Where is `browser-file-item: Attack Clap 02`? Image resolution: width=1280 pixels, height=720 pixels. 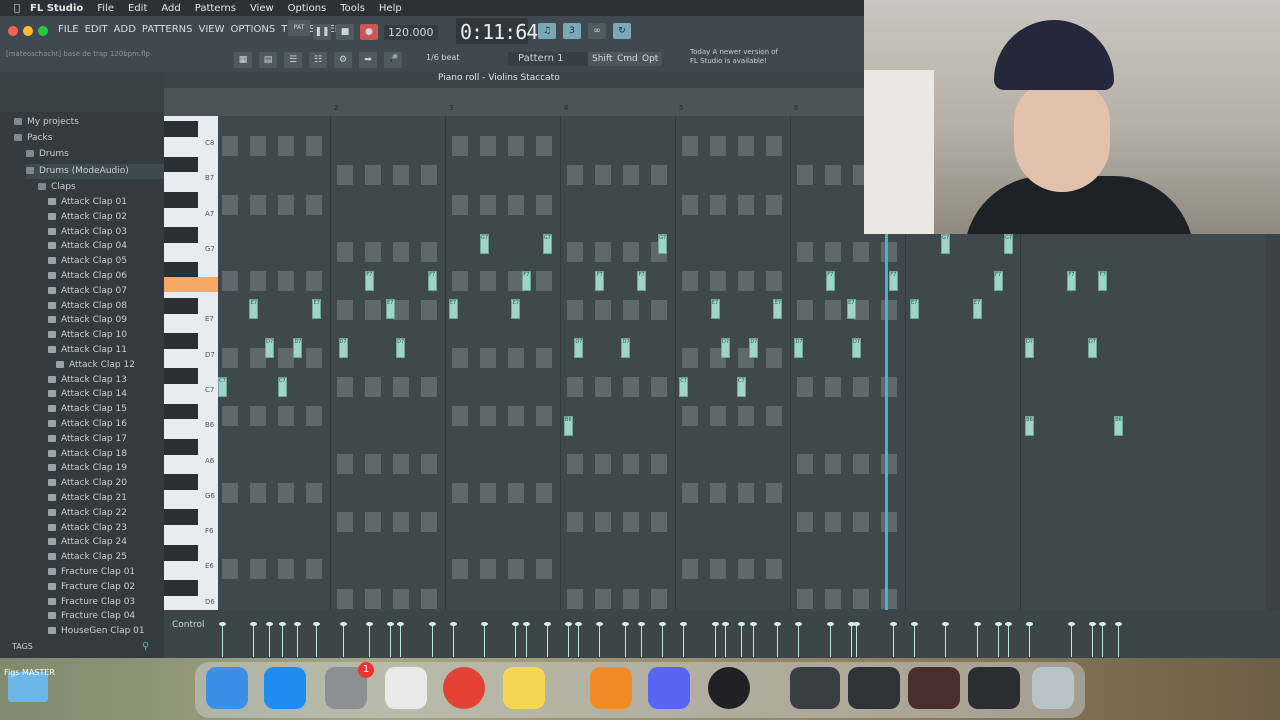 browser-file-item: Attack Clap 02 is located at coordinates (87, 217).